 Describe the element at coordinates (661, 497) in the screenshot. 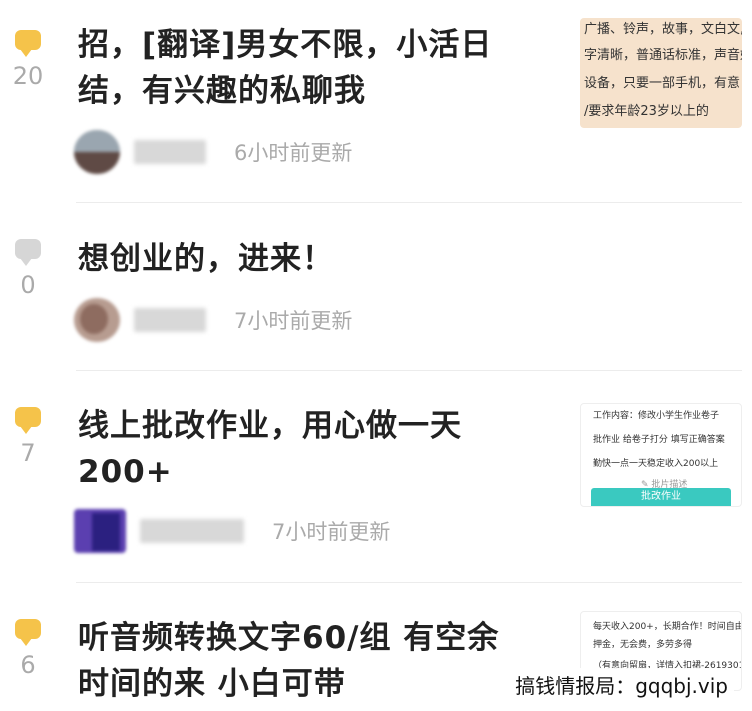

I see `thumbnail-banner: 批改作业` at that location.